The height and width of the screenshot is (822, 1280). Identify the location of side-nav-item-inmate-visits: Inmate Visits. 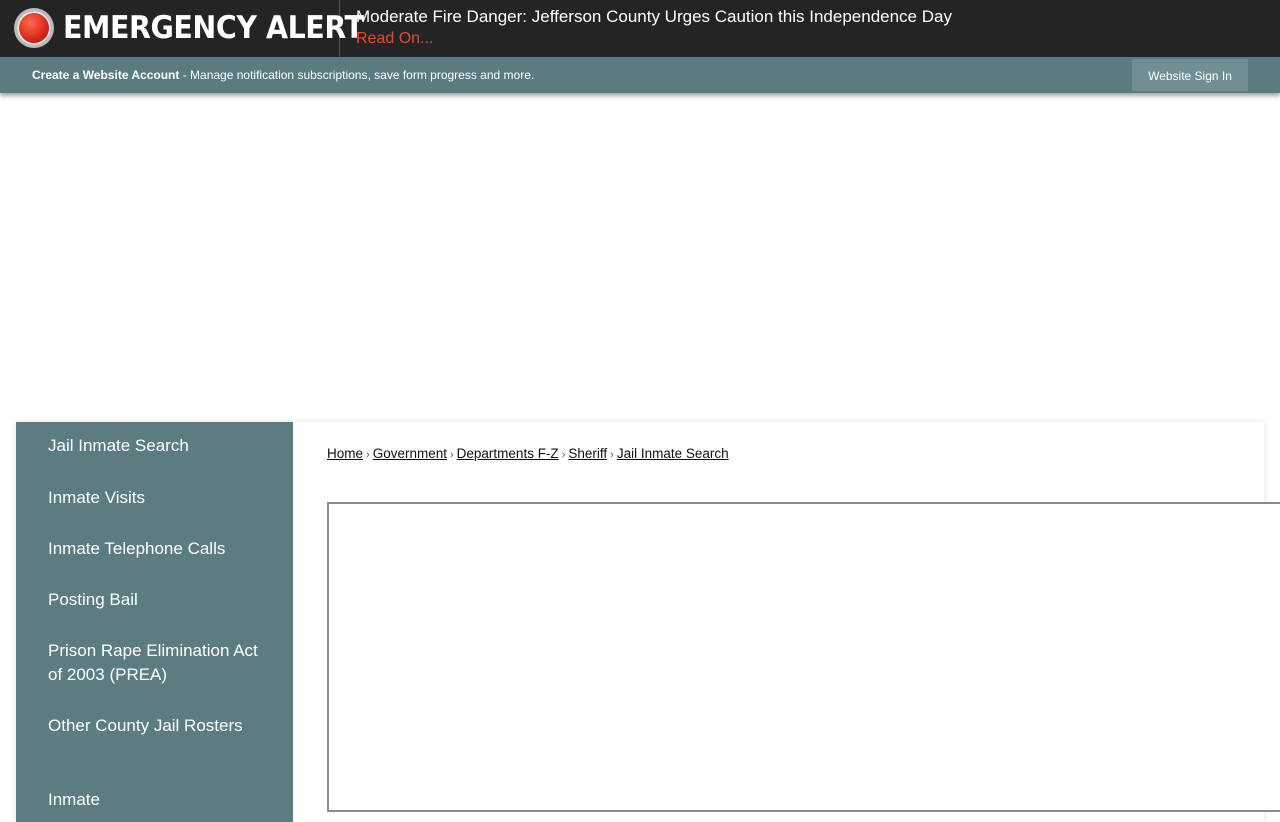
(158, 498).